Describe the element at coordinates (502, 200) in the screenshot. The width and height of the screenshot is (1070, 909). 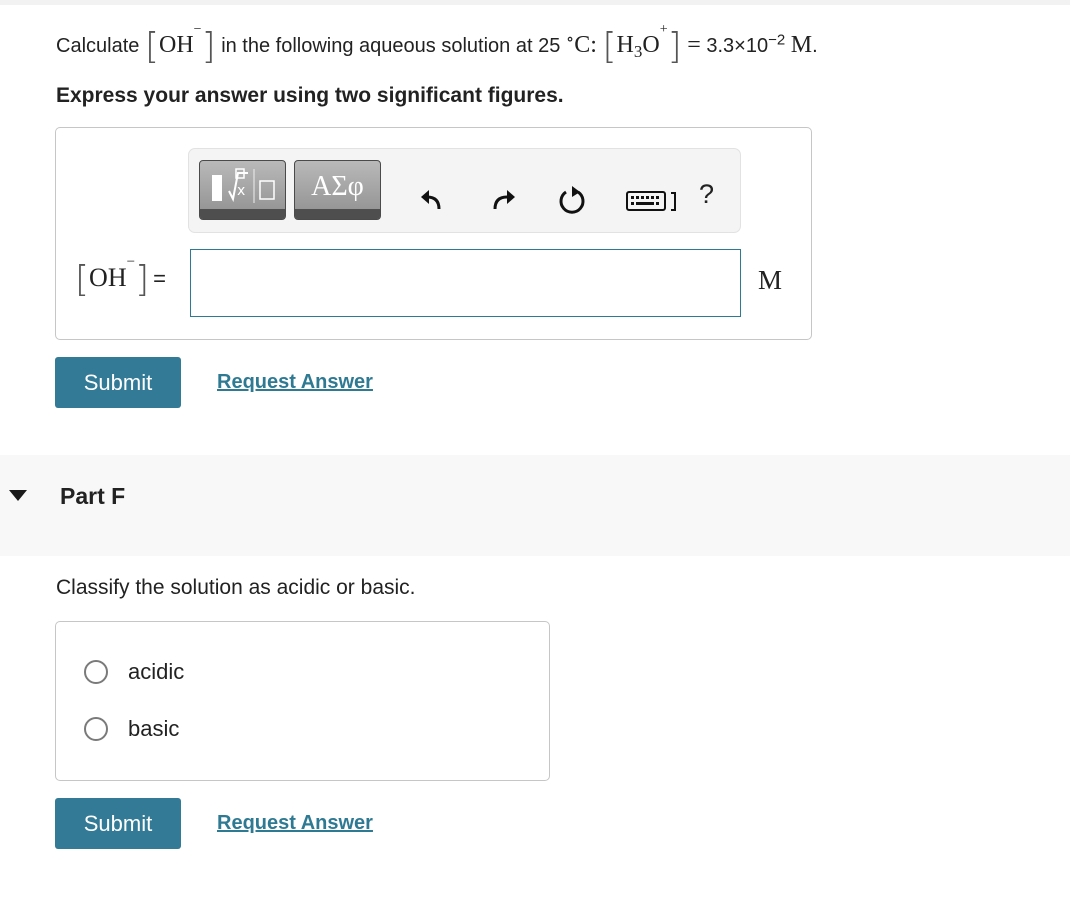
I see `redo-icon` at that location.